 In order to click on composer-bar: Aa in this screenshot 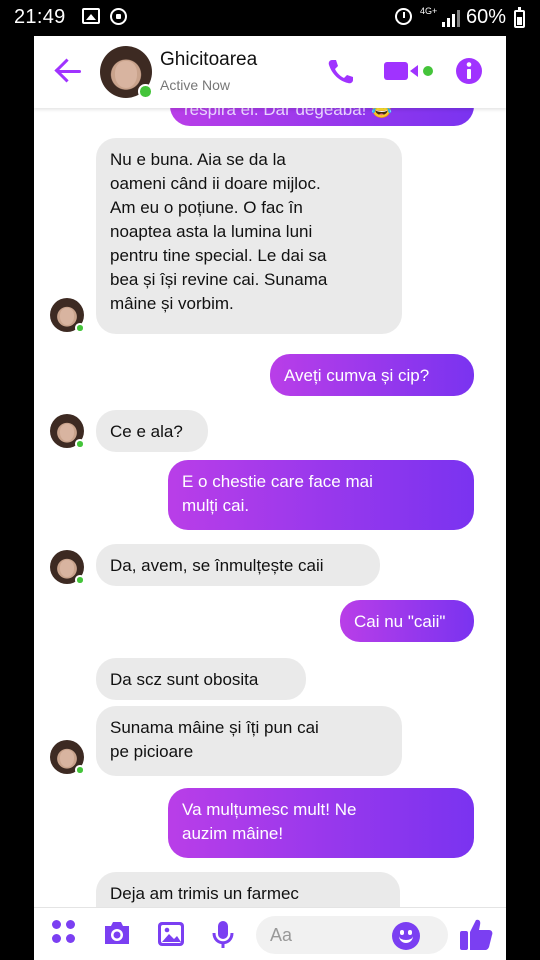, I will do `click(270, 933)`.